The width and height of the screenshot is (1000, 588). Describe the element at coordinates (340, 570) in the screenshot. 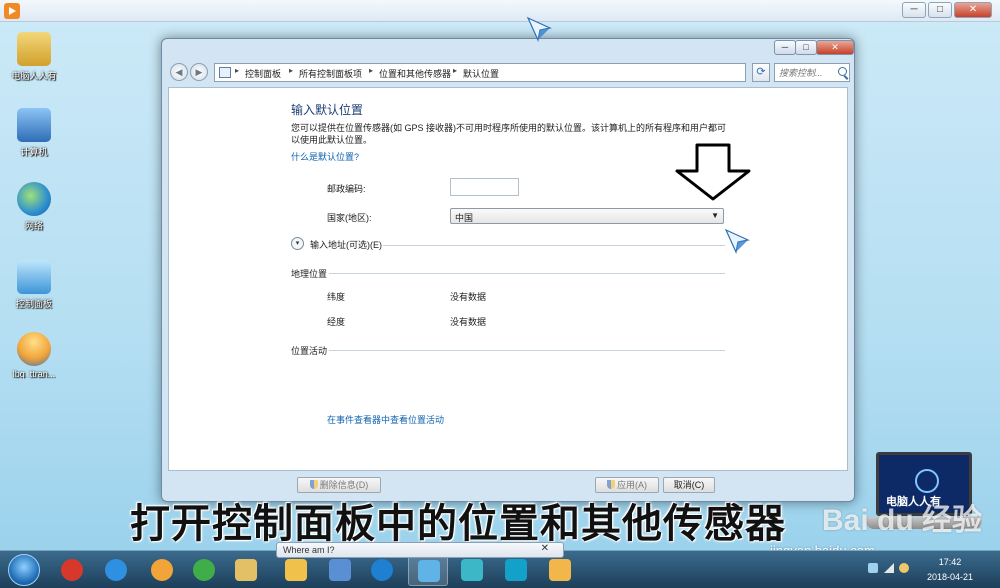

I see `taskbar-app-document` at that location.